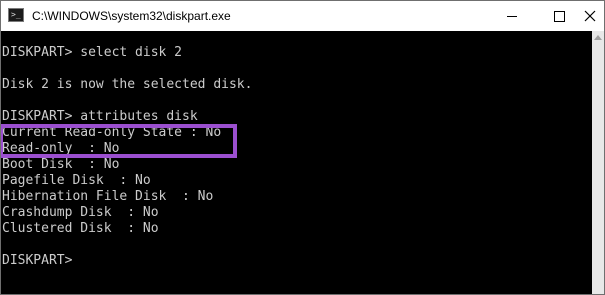 The image size is (605, 295). What do you see at coordinates (61, 148) in the screenshot?
I see `console-line-read-only: Read-only : No` at bounding box center [61, 148].